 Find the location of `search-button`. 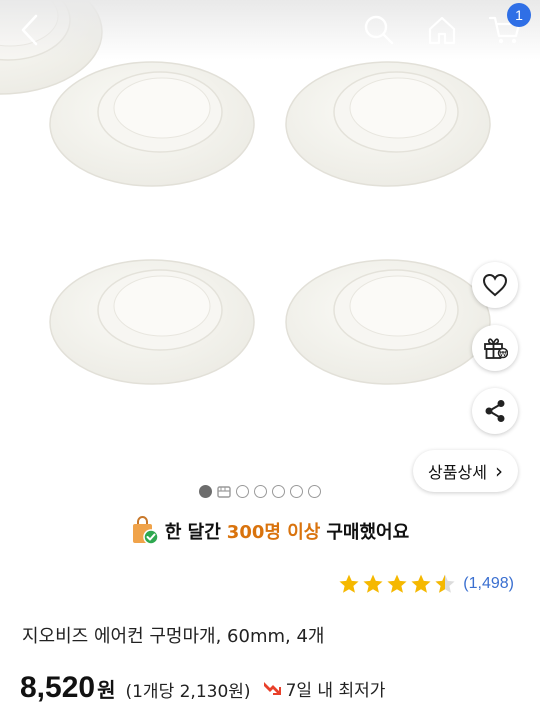

search-button is located at coordinates (379, 30).